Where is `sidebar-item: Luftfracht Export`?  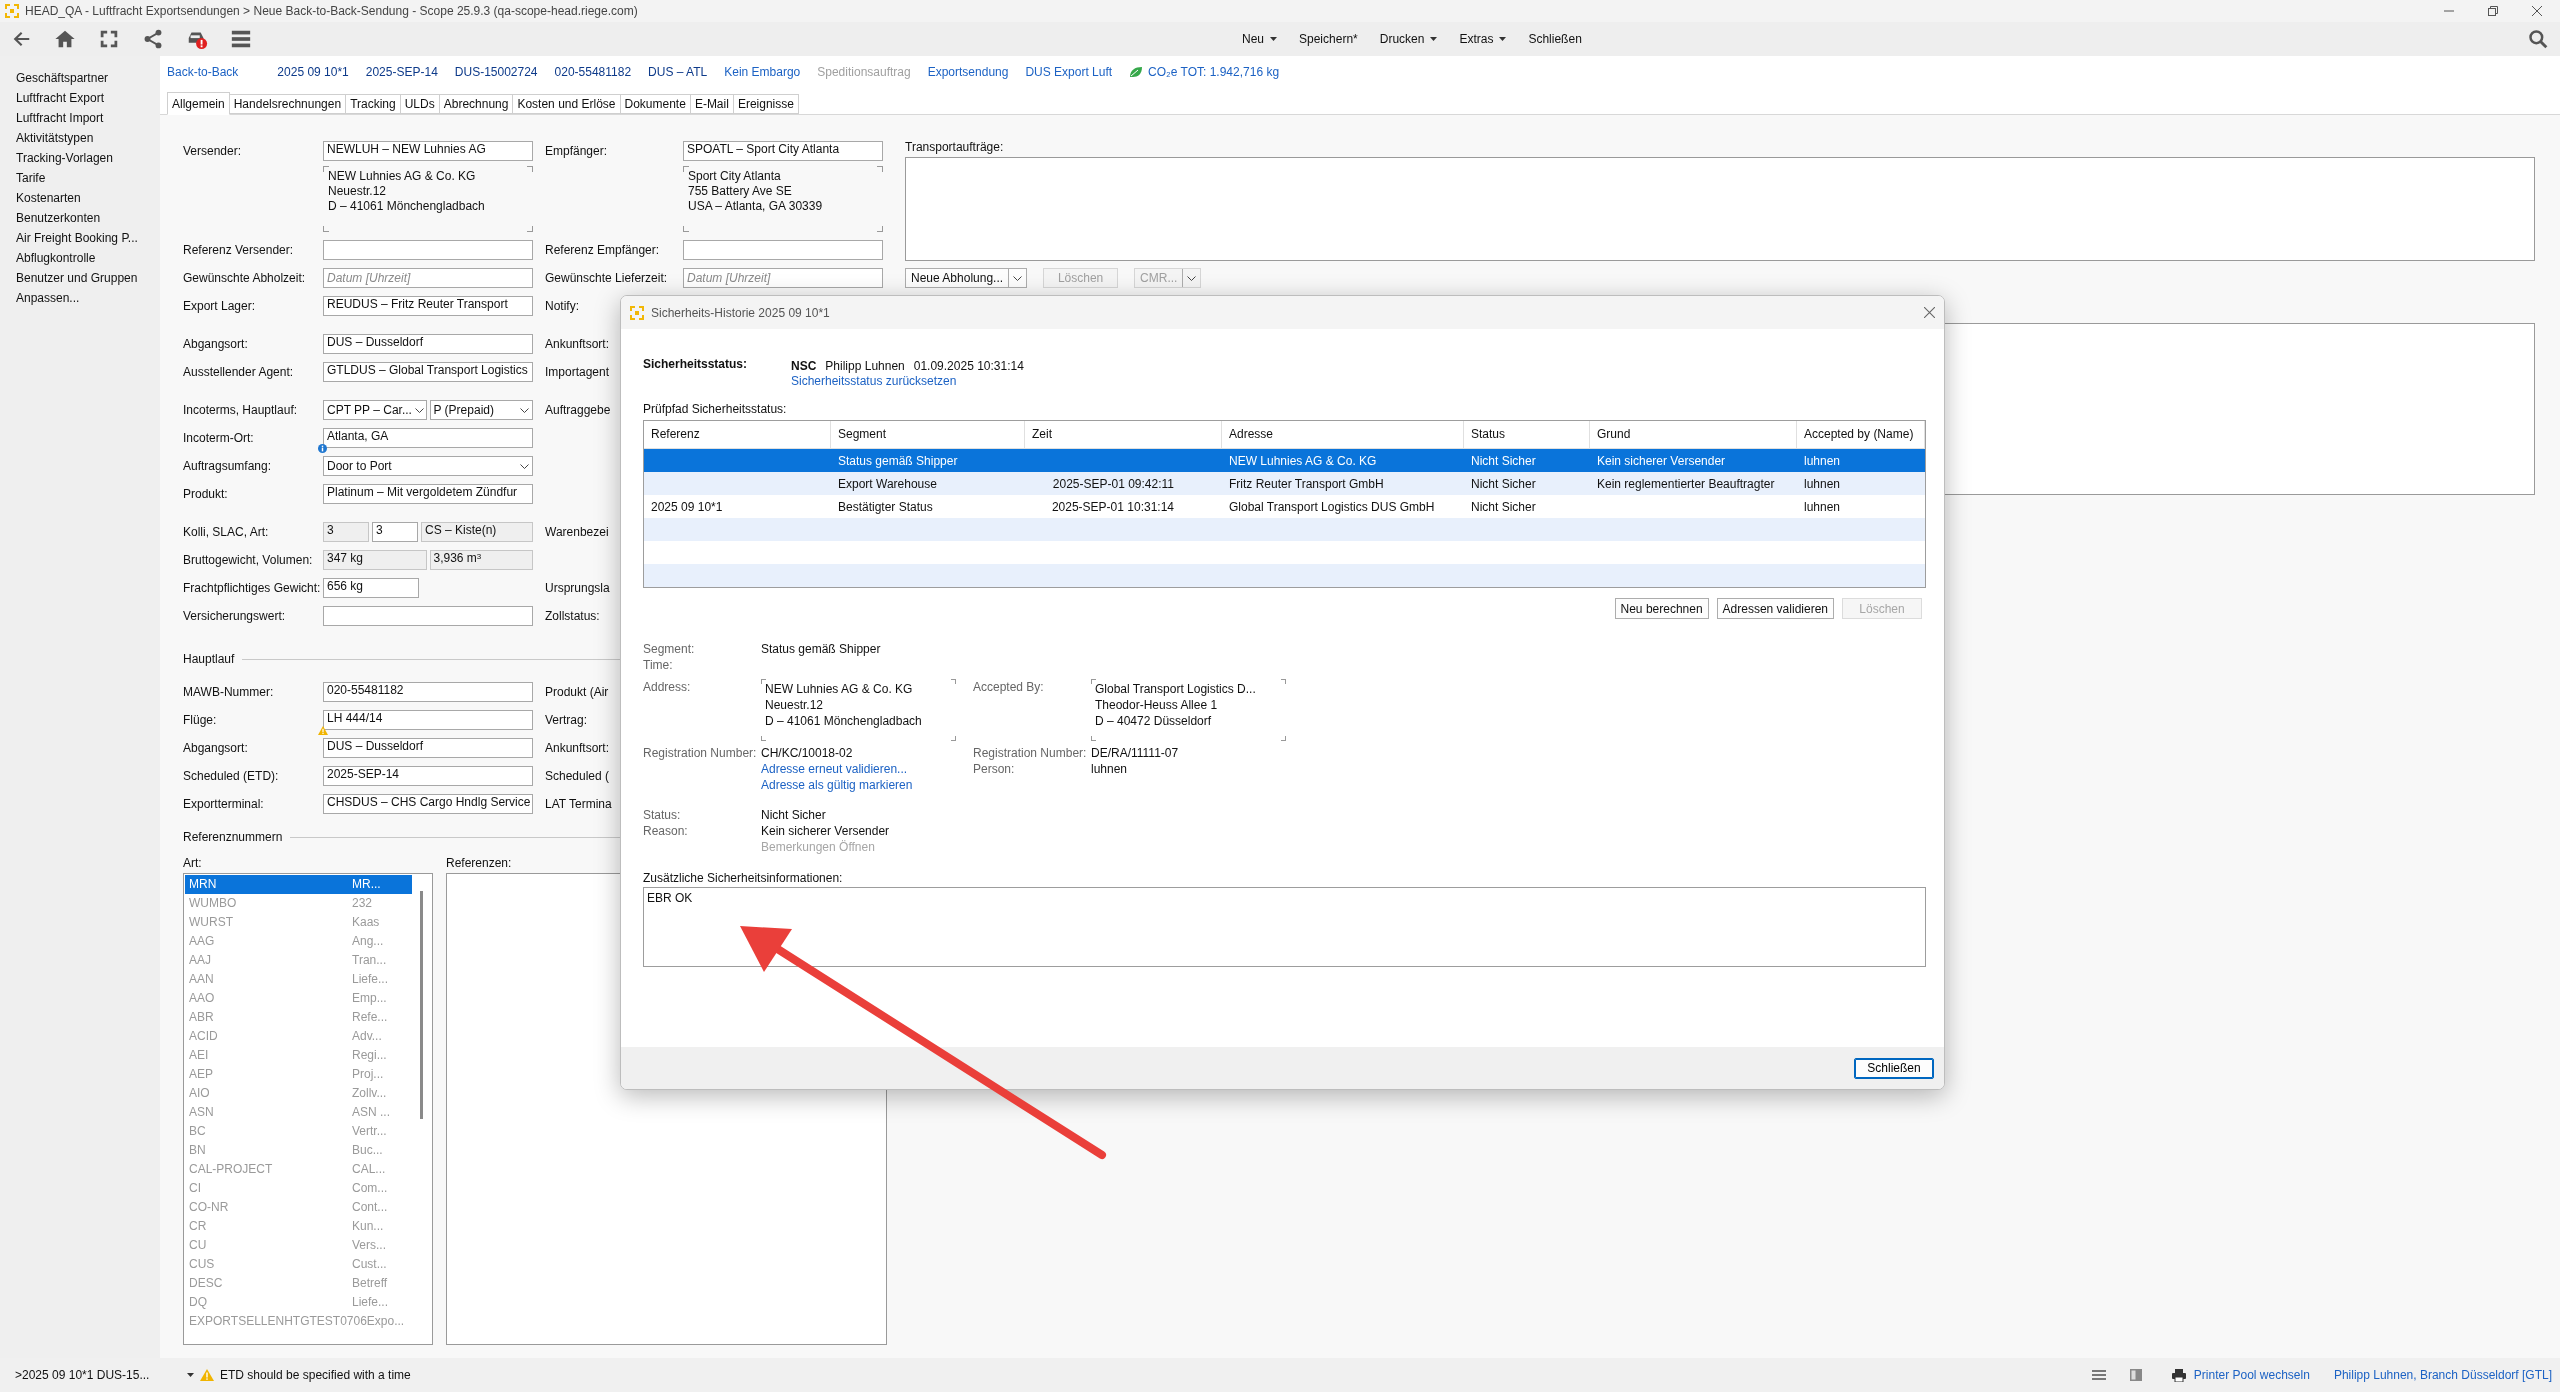 sidebar-item: Luftfracht Export is located at coordinates (80, 98).